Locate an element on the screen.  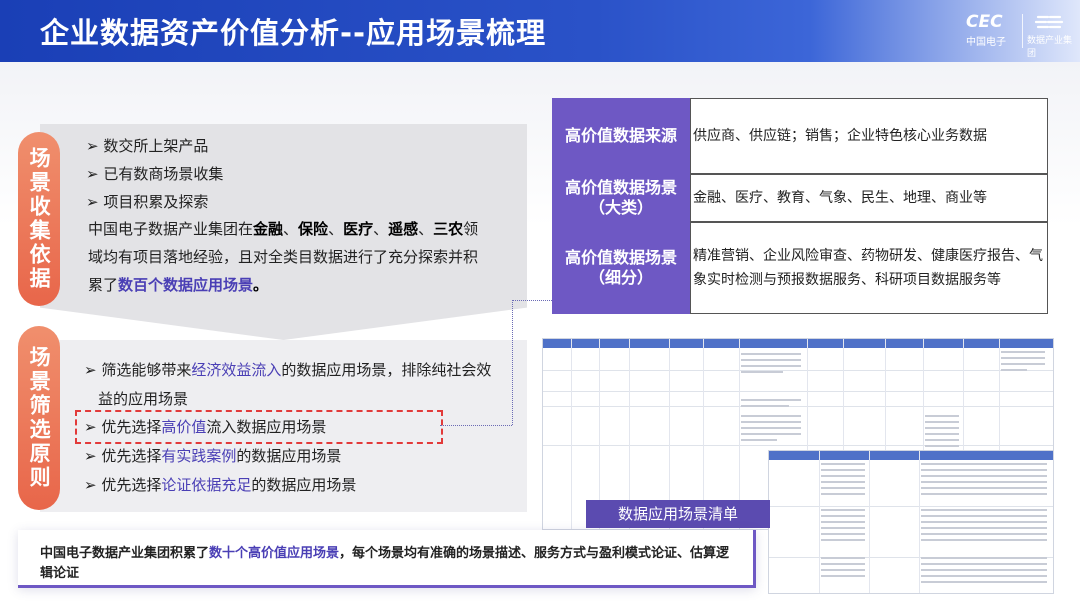
logo-divider is located at coordinates (1022, 31).